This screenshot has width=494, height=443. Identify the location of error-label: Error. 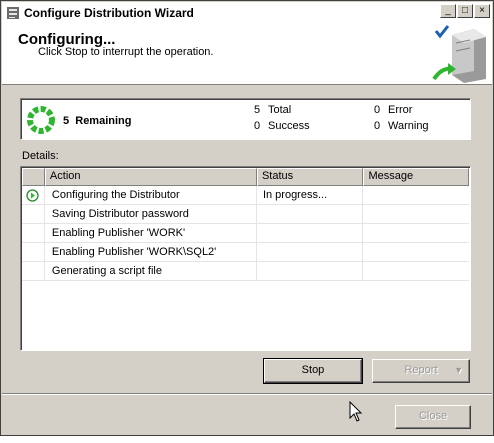
(400, 110).